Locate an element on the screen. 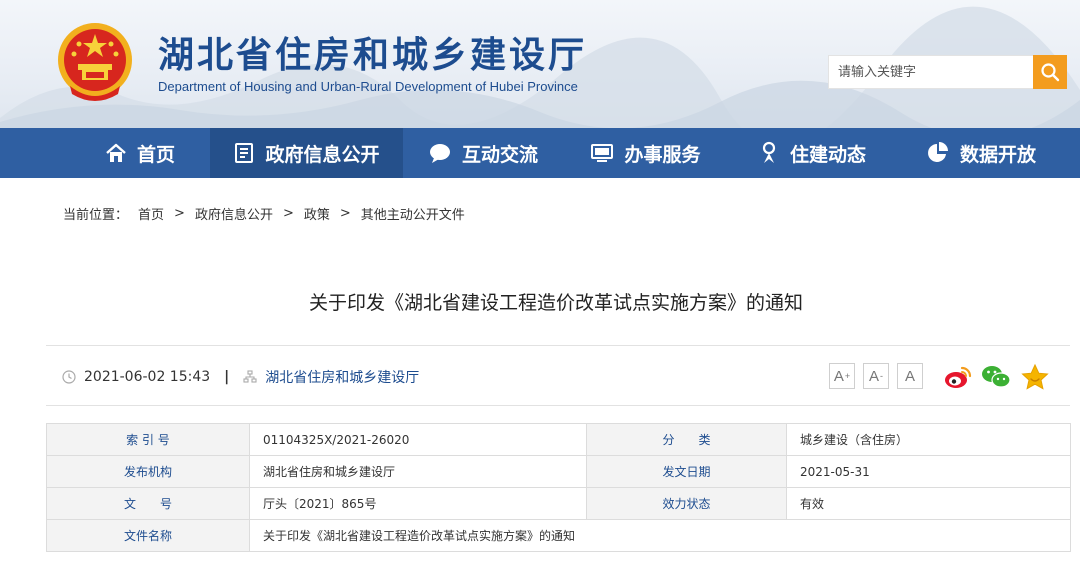  table-row: 文件名称 关于印发《湖北省建设工程造价改革试点实施方案》的通知 is located at coordinates (558, 535).